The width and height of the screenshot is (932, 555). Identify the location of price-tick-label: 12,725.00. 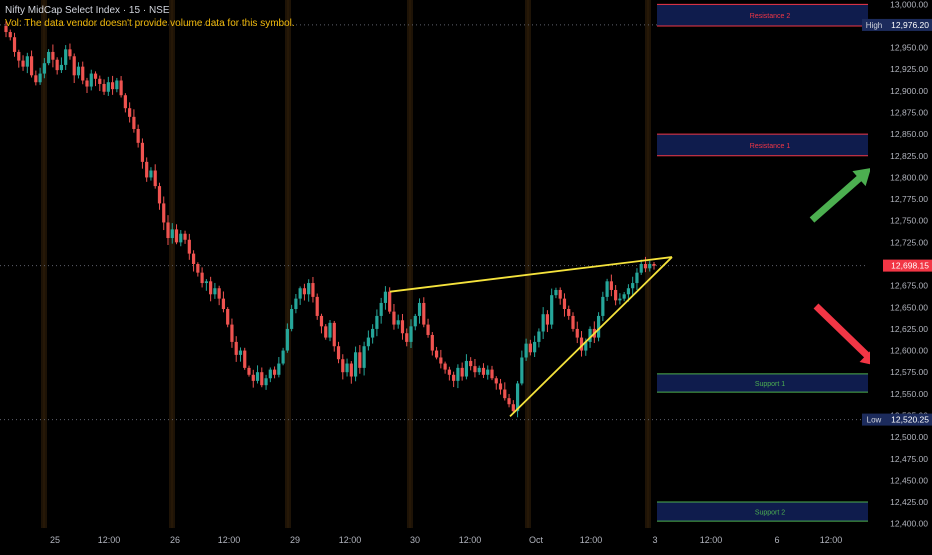
(909, 242).